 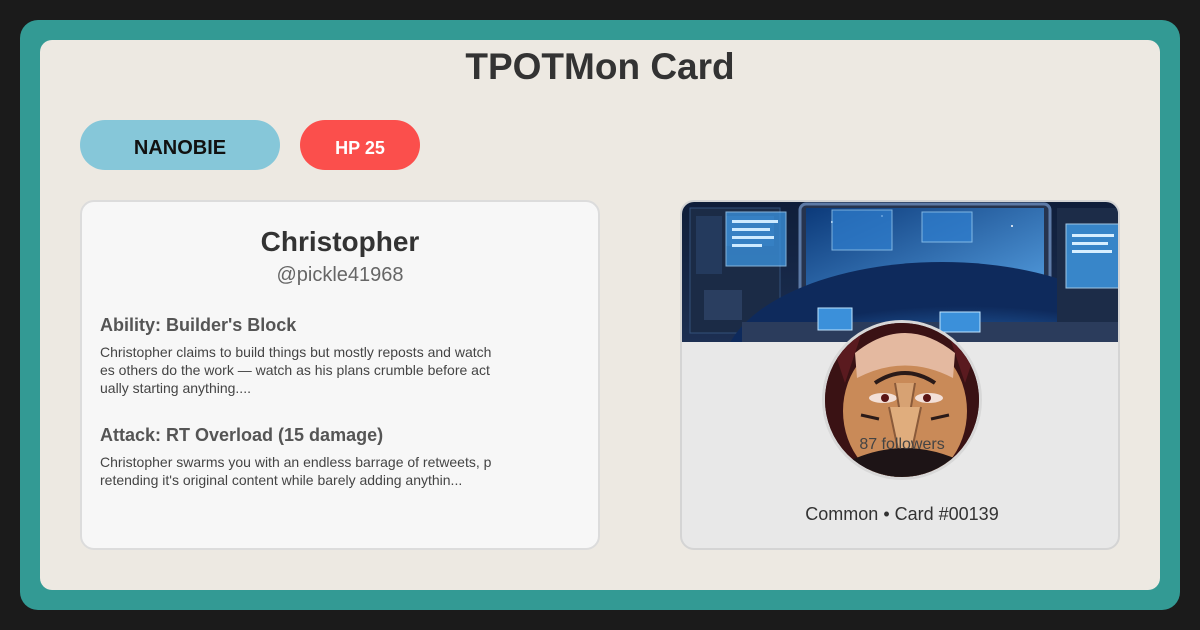 I want to click on hp-badge-label: HP 25, so click(x=360, y=147).